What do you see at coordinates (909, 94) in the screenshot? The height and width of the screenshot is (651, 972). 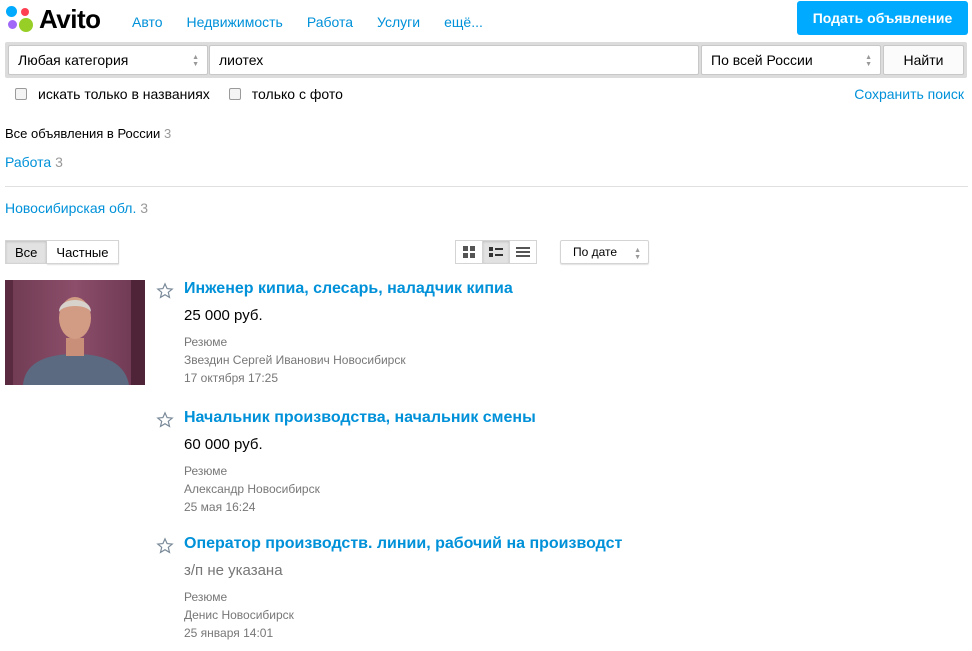 I see `save-search-link: Сохранить поиск` at bounding box center [909, 94].